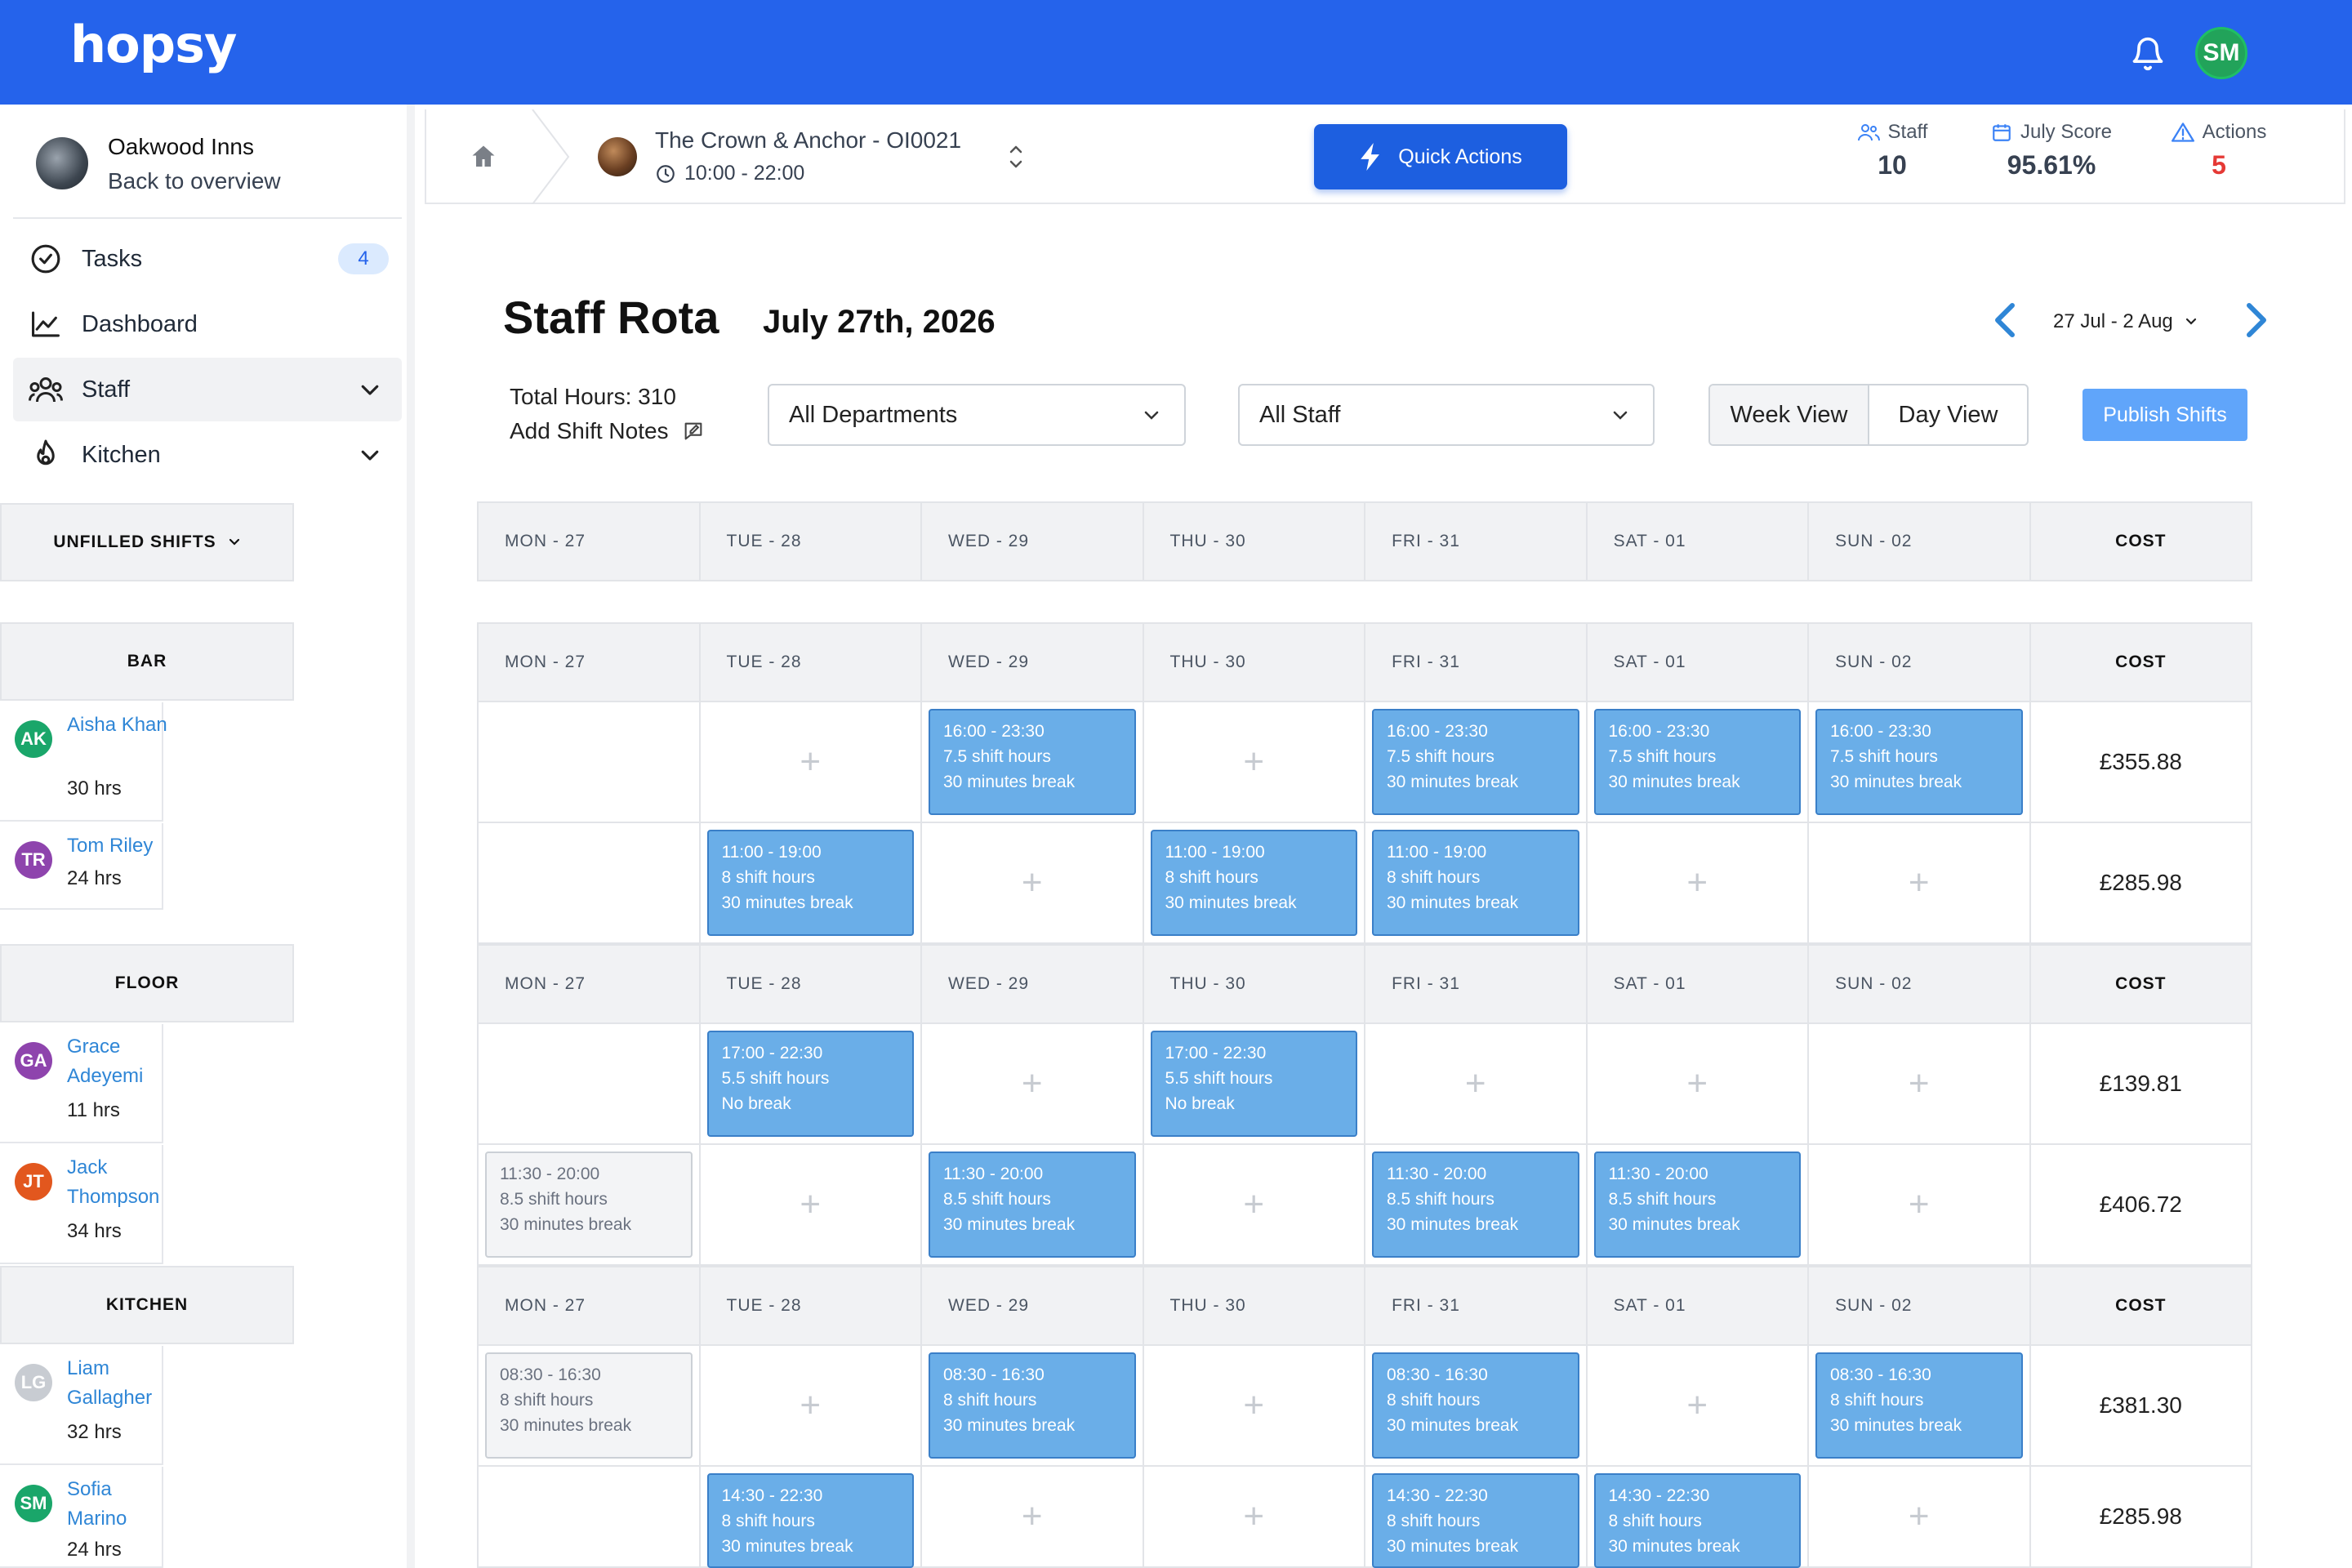 The image size is (2352, 1568). Describe the element at coordinates (207, 389) in the screenshot. I see `sidebar-item-staff: Staff` at that location.